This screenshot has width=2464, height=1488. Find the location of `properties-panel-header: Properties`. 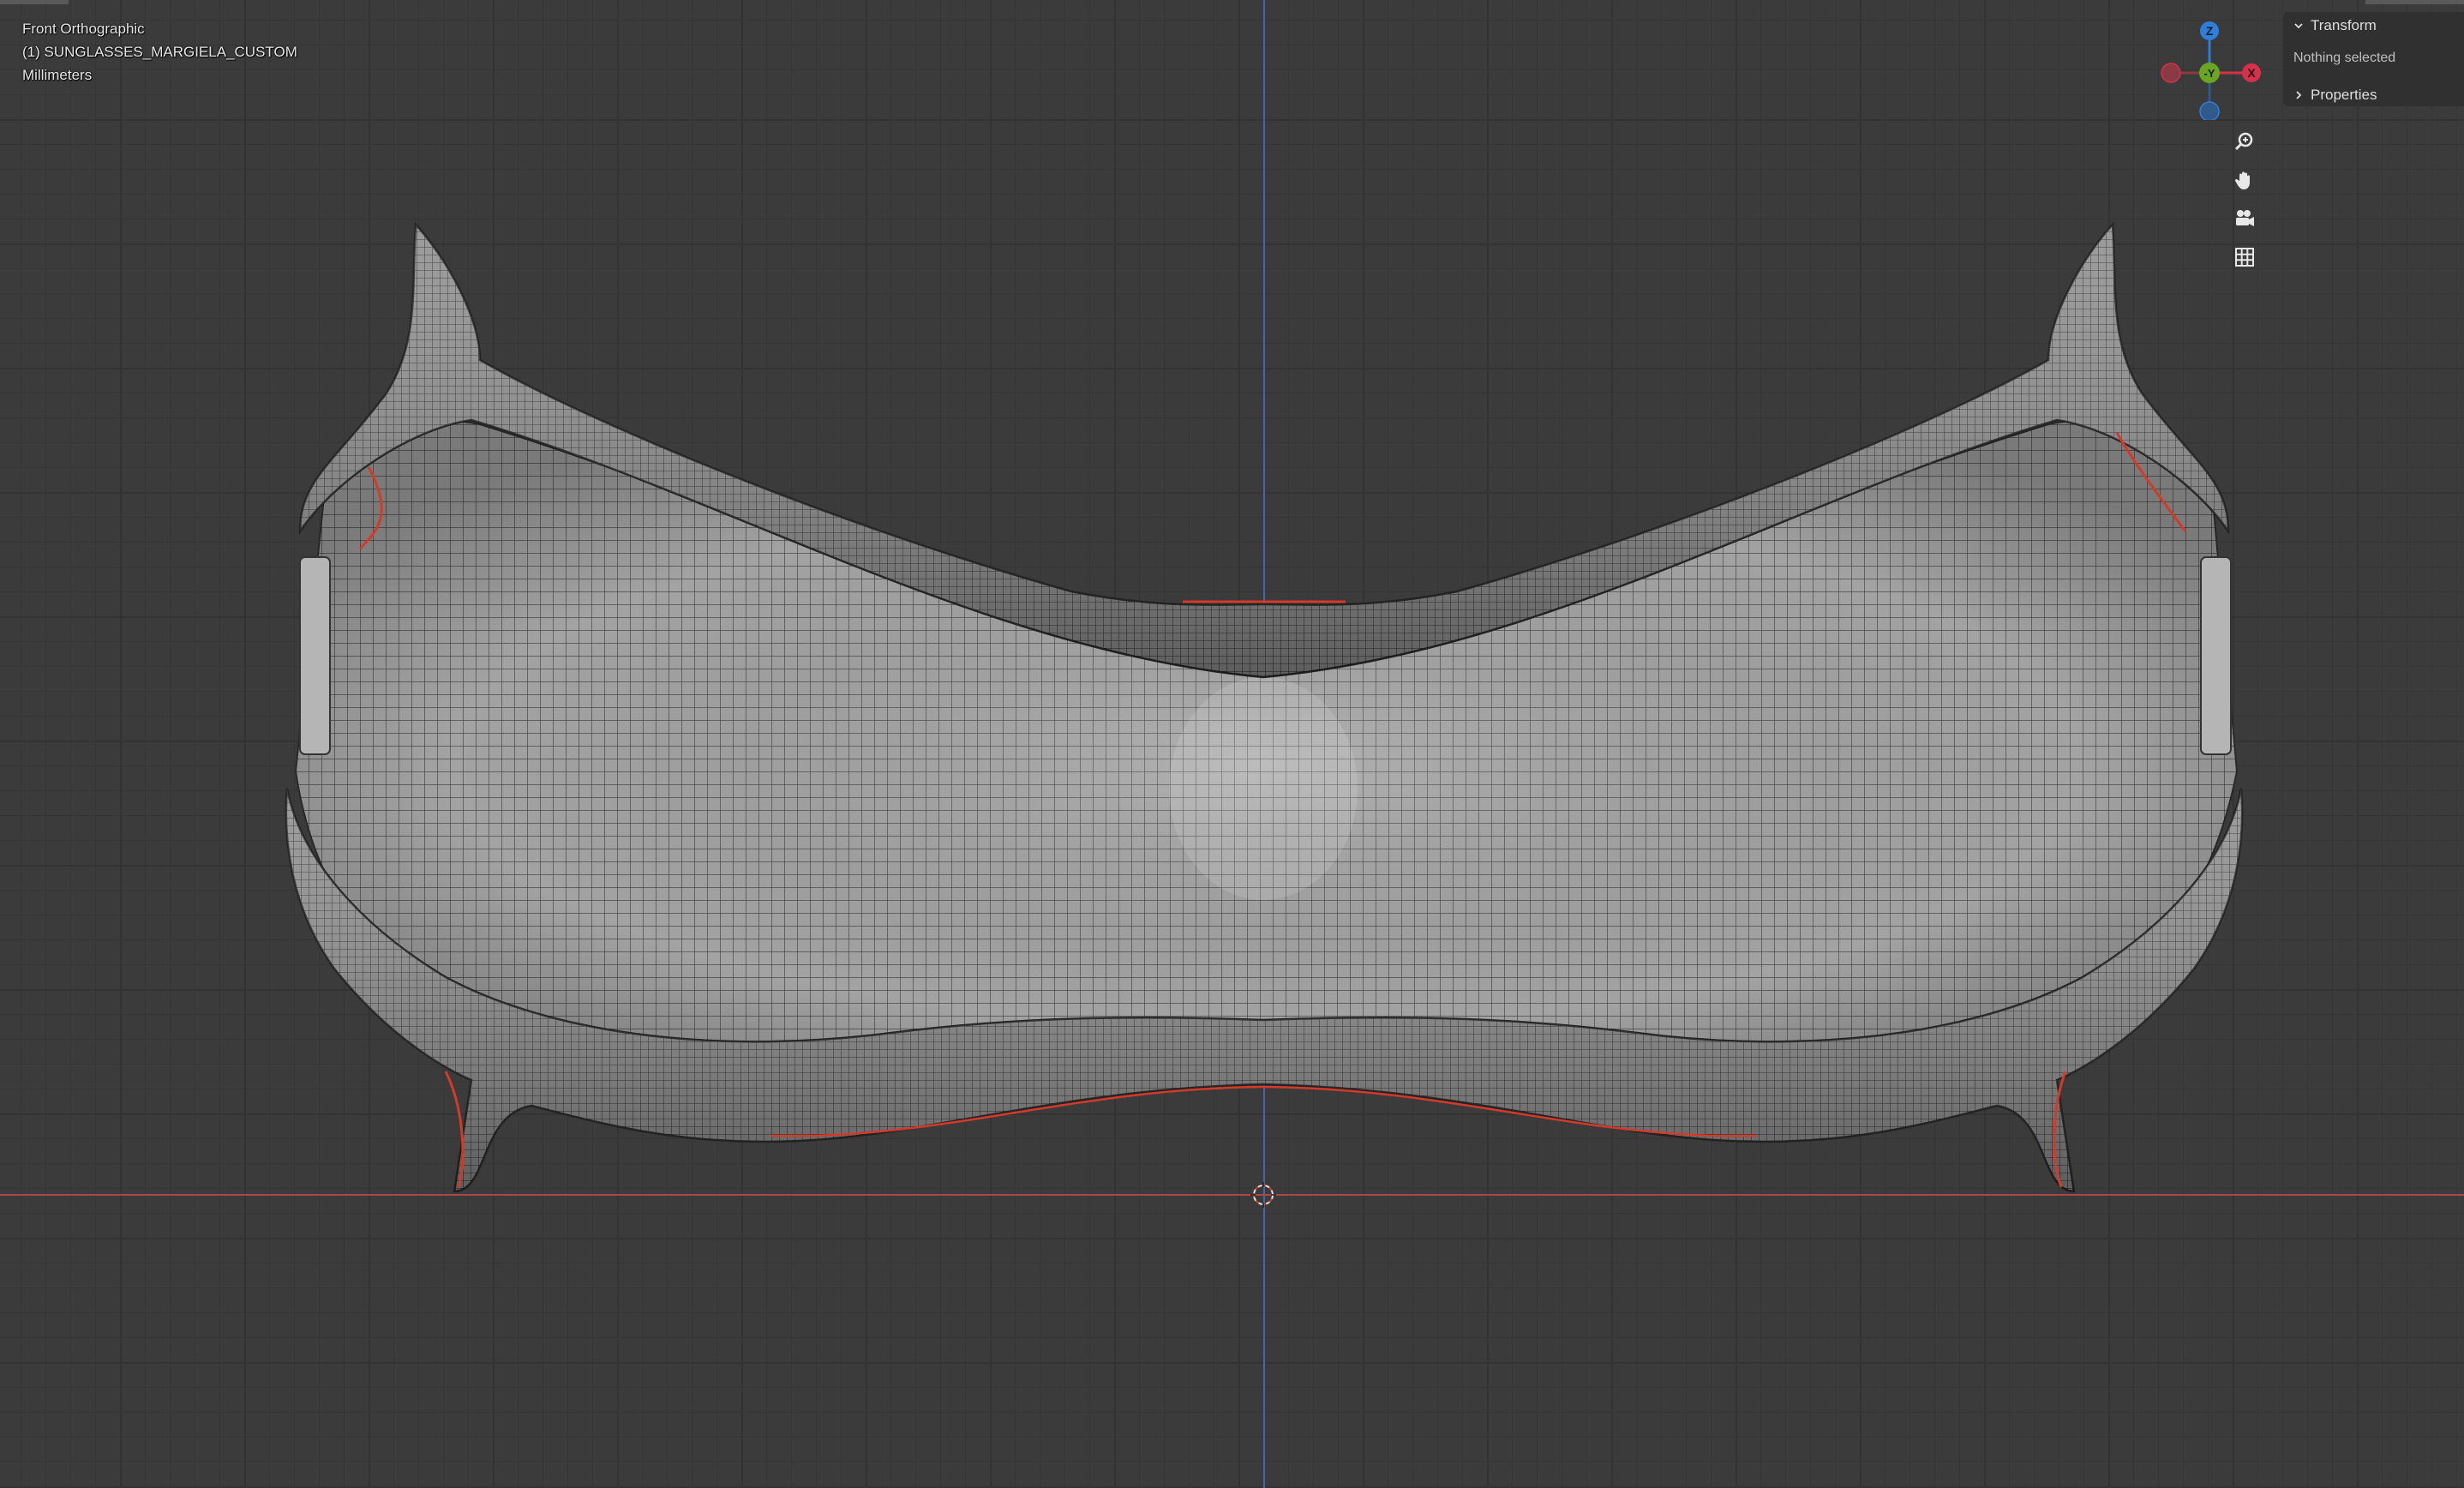

properties-panel-header: Properties is located at coordinates (2335, 95).